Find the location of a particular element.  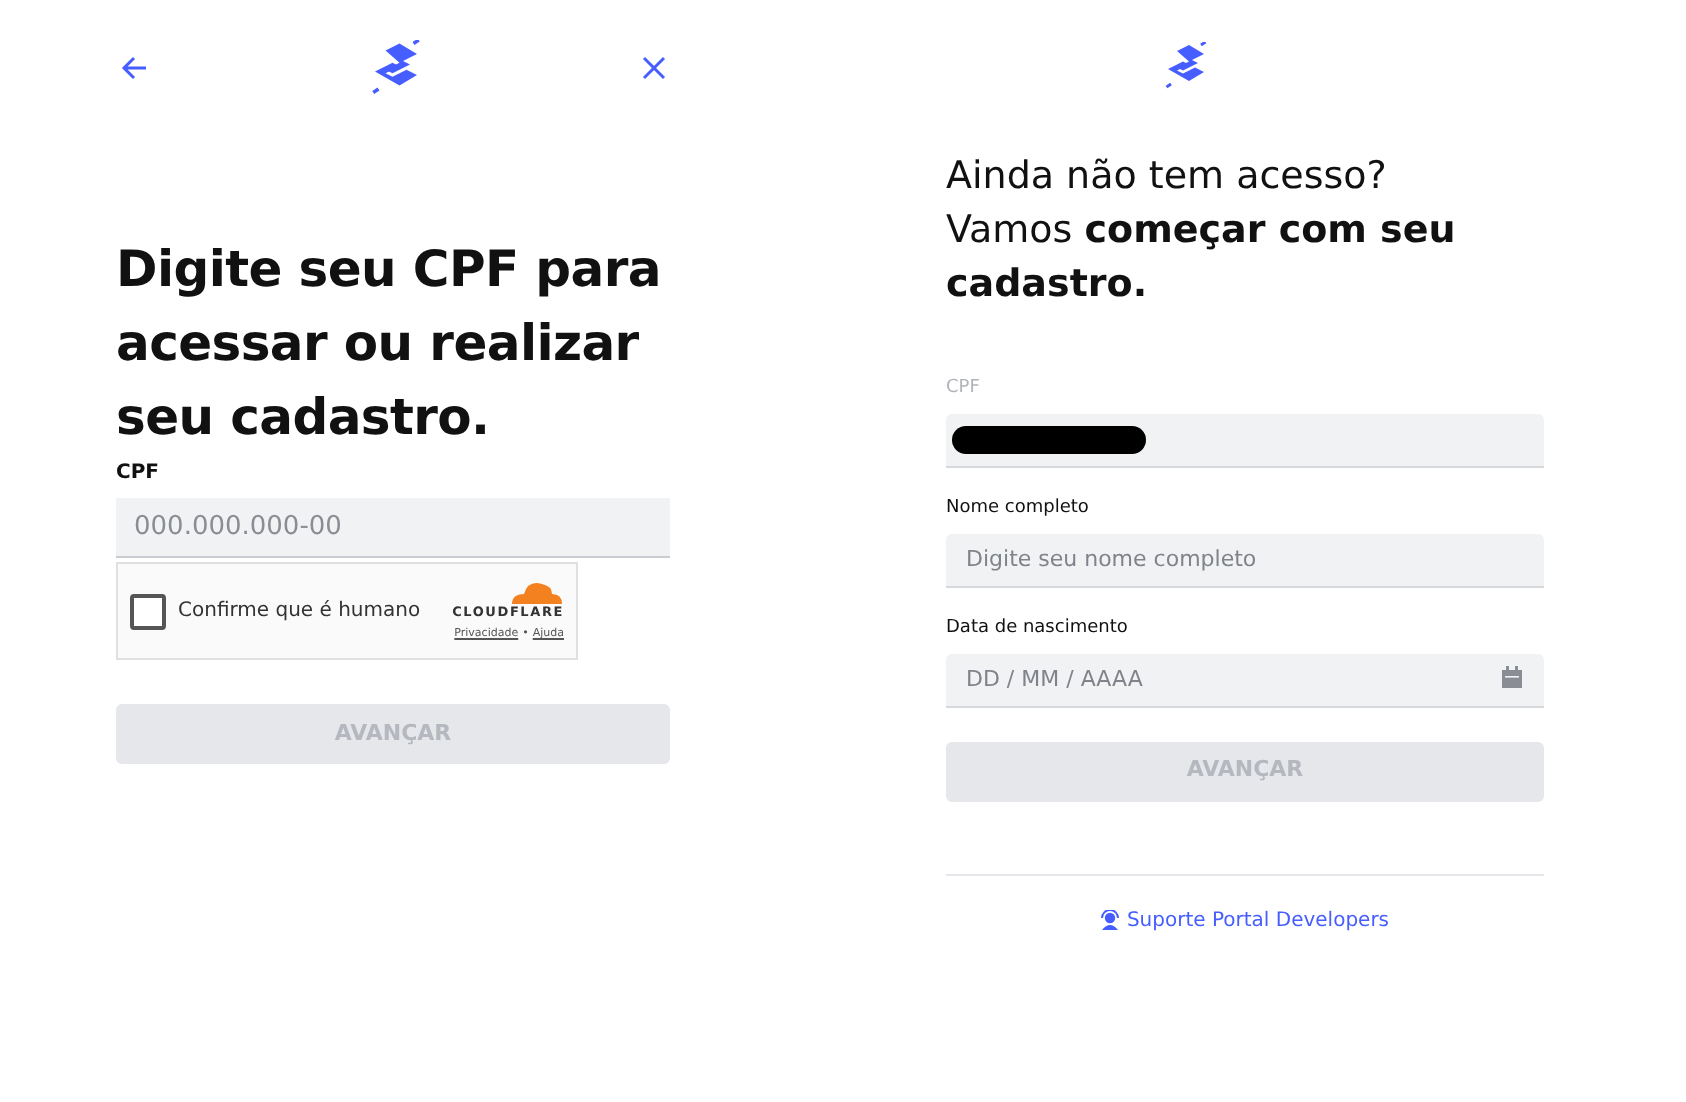

close-icon is located at coordinates (654, 68).